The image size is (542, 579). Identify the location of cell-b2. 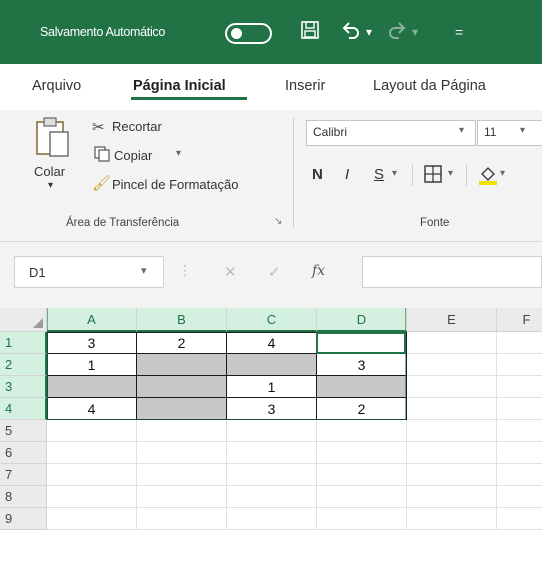
(182, 365).